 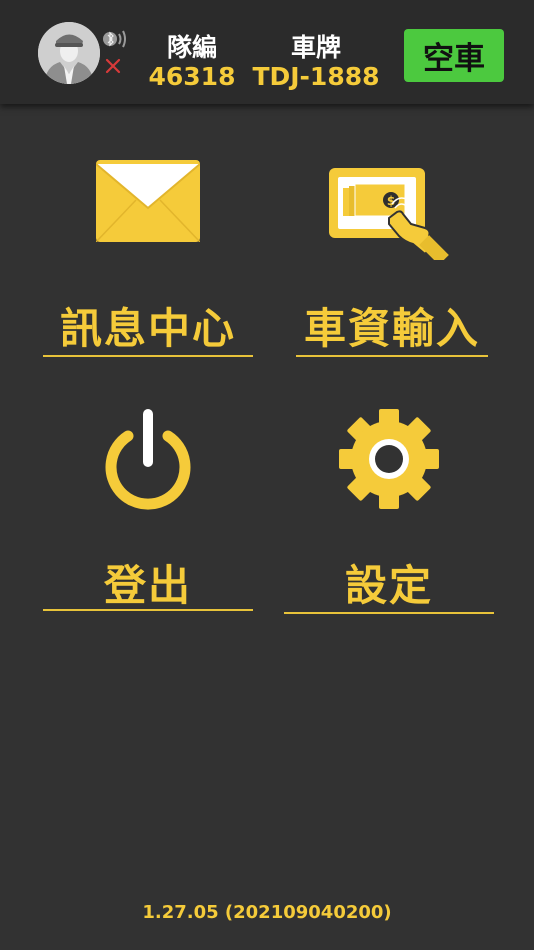 I want to click on settings-underline, so click(x=389, y=613).